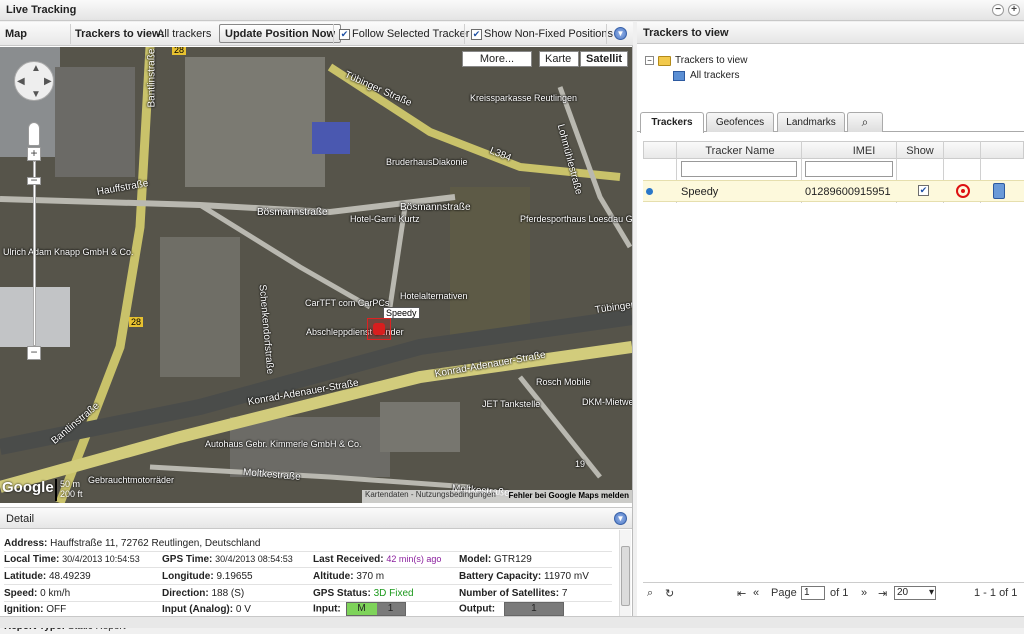 Image resolution: width=1024 pixels, height=634 pixels. I want to click on pan-right-icon: ▶, so click(48, 81).